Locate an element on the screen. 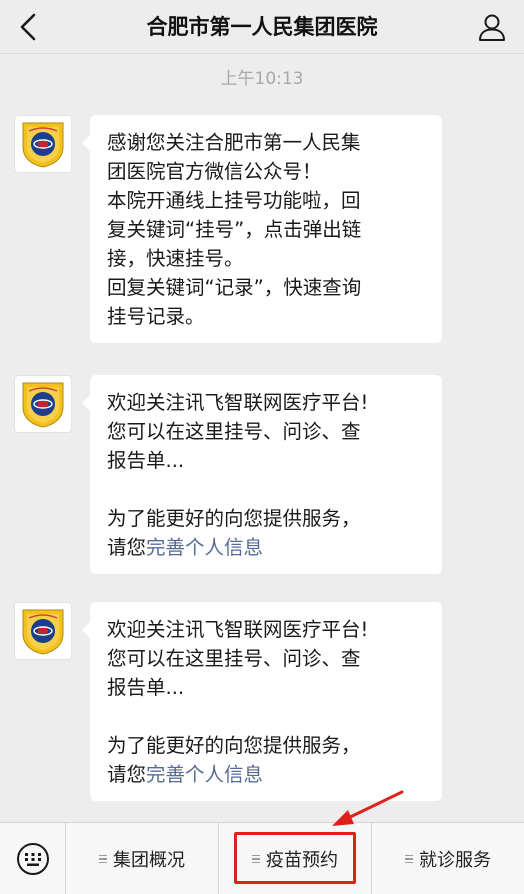  menu-item-medical-services: 就诊服务 is located at coordinates (448, 858).